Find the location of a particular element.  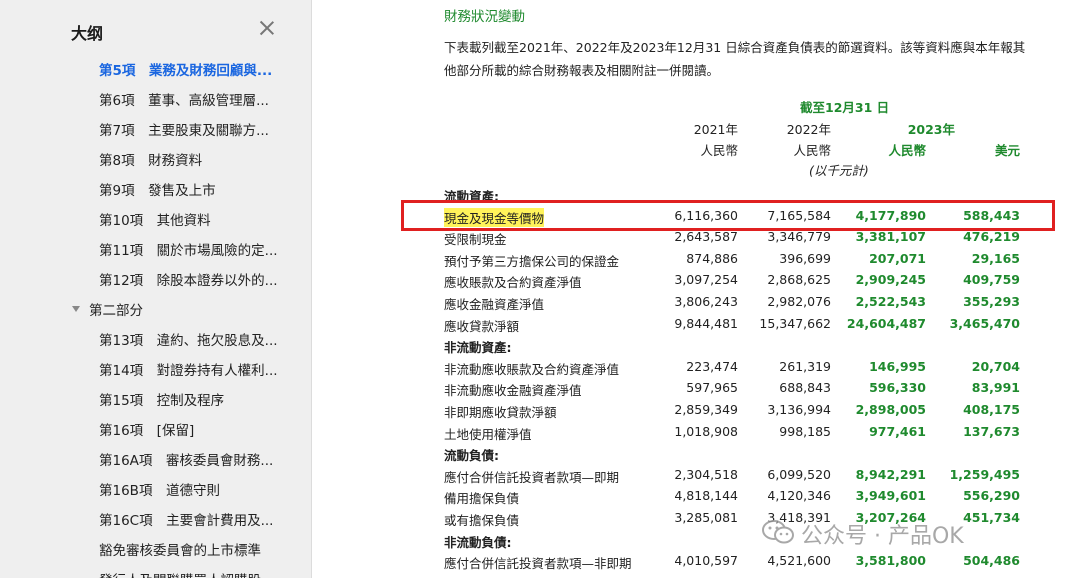

value-2021: 2,859,349 is located at coordinates (706, 409).